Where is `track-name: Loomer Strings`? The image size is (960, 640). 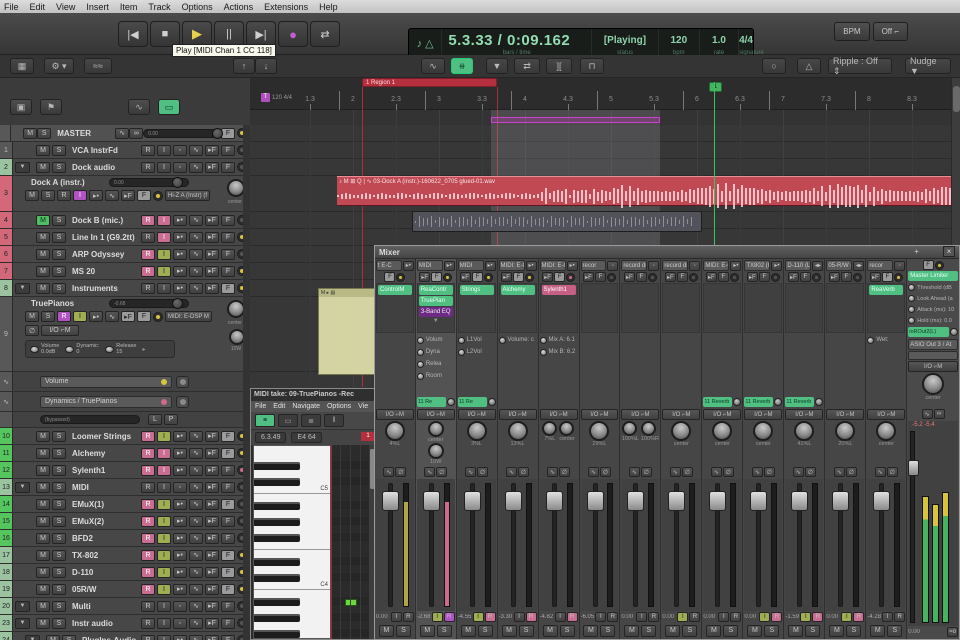
track-name: Loomer Strings is located at coordinates (106, 436).